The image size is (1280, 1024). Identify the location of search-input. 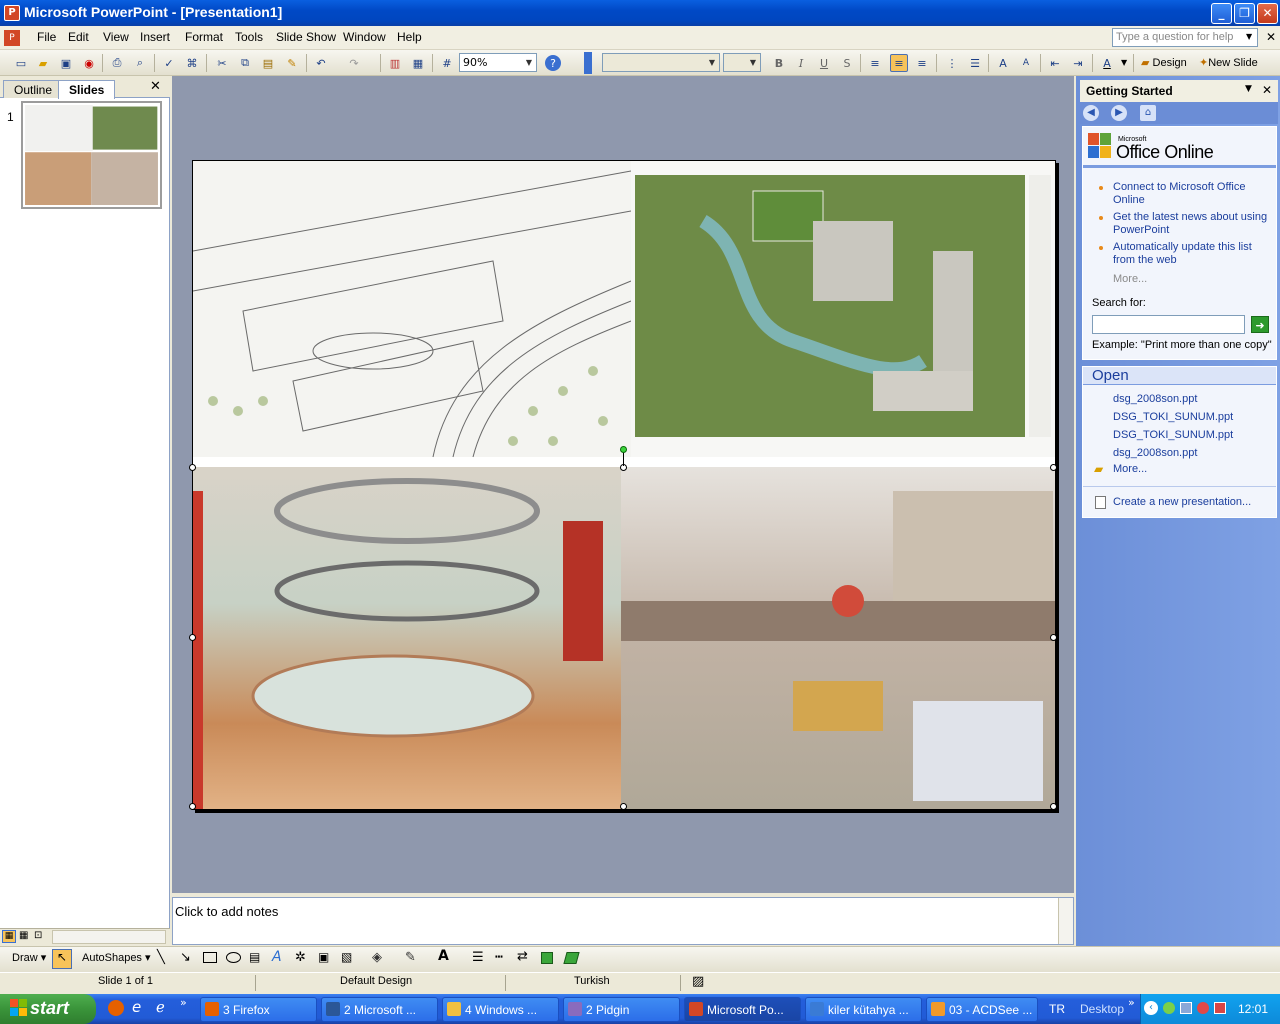
(1168, 324).